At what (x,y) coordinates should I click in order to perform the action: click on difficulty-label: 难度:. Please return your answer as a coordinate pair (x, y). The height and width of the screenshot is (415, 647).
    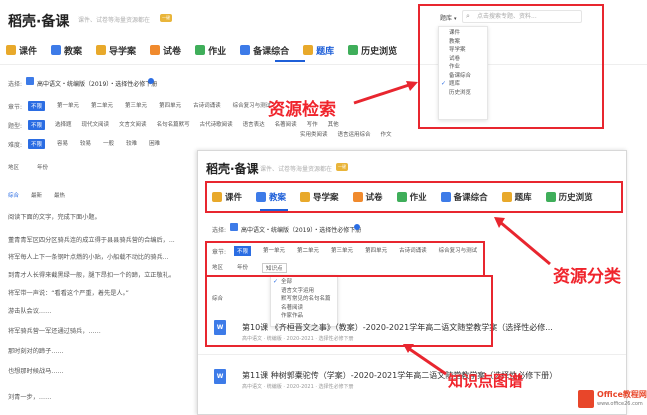
    Looking at the image, I should click on (15, 145).